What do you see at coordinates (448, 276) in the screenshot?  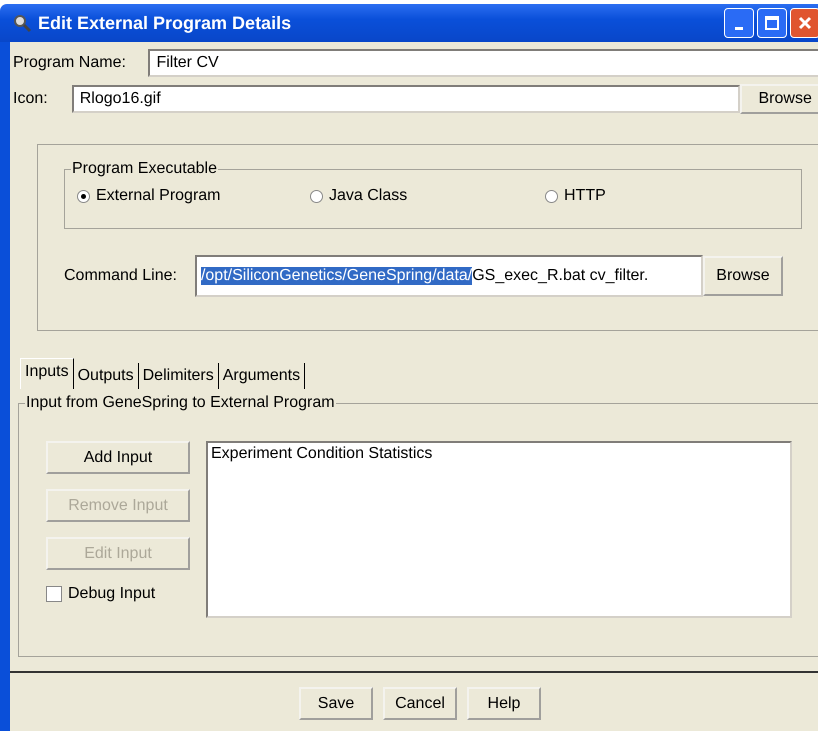 I see `command-line-field: /opt/SiliconGenetics/GeneSpring/data/GS_exec_R.bat cv_filter.` at bounding box center [448, 276].